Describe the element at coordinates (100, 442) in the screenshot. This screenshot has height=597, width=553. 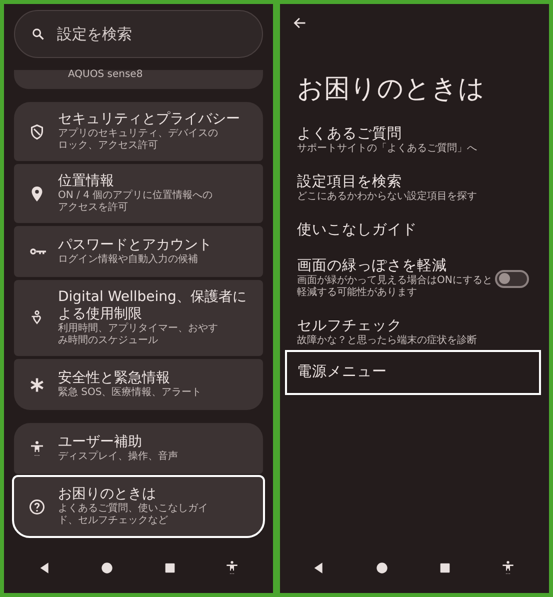
I see `item-title: ユーザー補助` at that location.